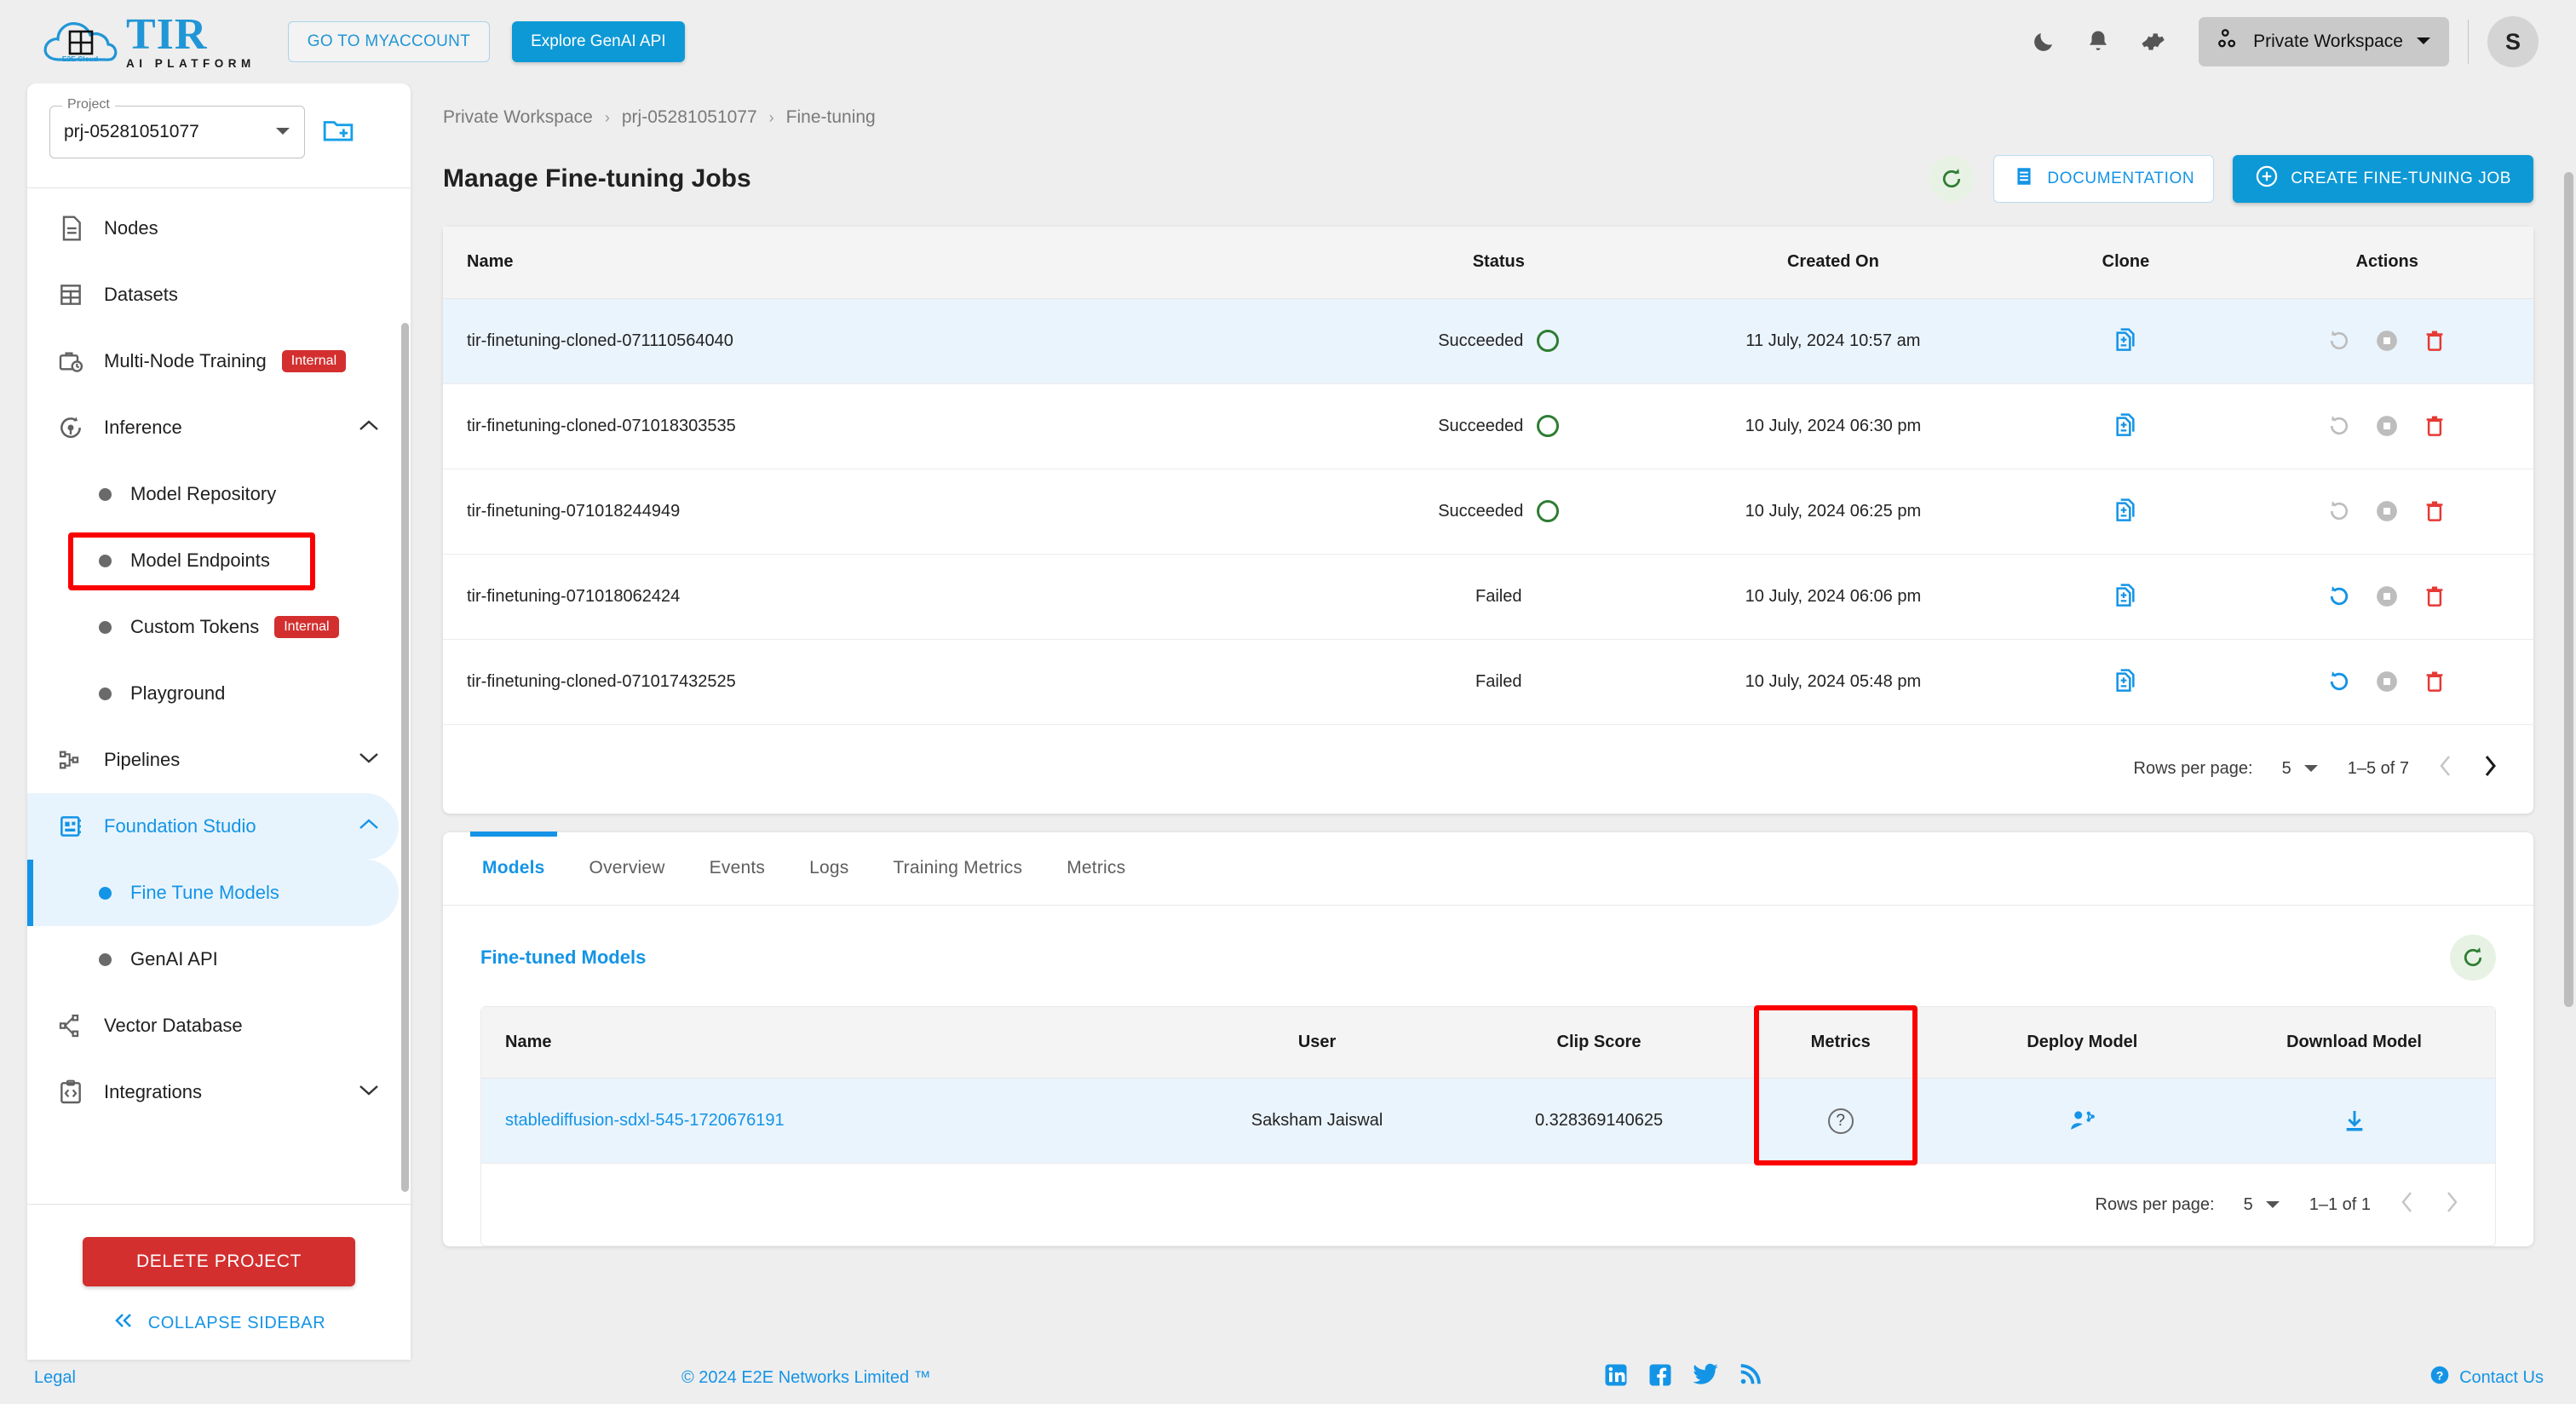 This screenshot has width=2576, height=1404. I want to click on sidebar-item-multi-node-training: Multi-Node Training Internal, so click(213, 361).